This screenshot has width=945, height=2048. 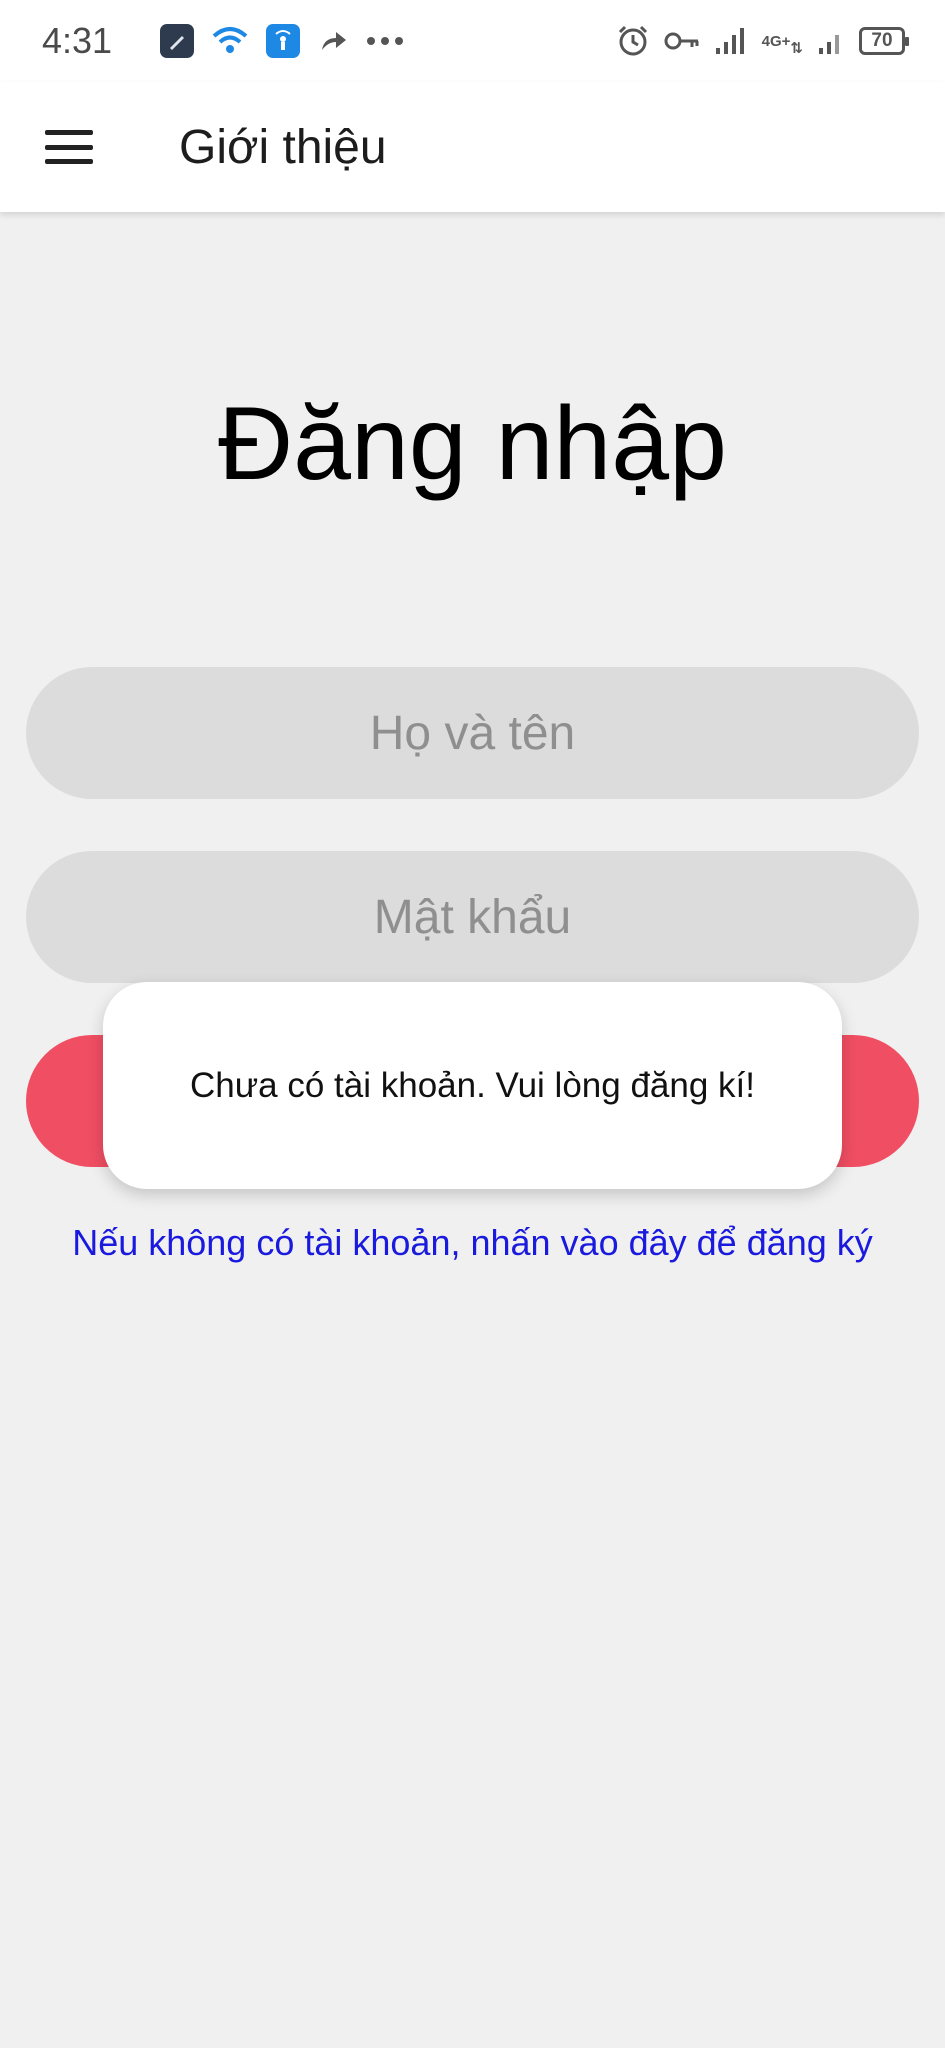 I want to click on alarm-icon, so click(x=633, y=41).